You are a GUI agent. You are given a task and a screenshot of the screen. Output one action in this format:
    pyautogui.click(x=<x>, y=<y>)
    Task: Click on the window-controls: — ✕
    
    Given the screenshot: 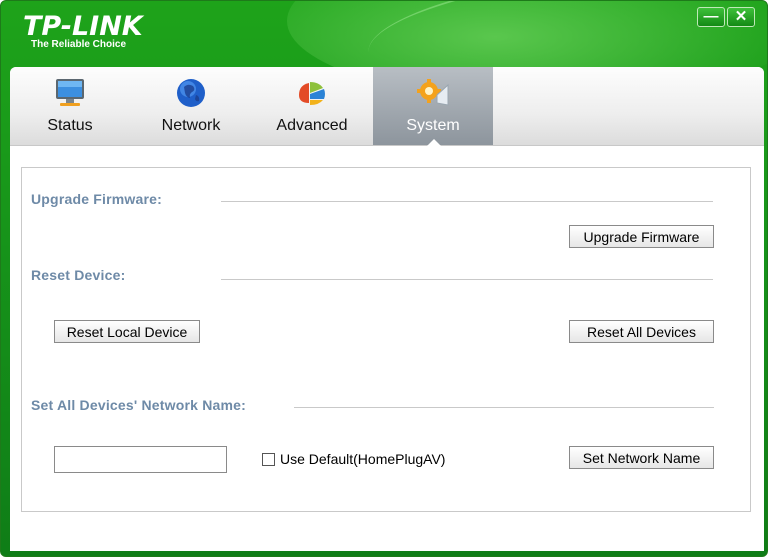 What is the action you would take?
    pyautogui.click(x=726, y=17)
    